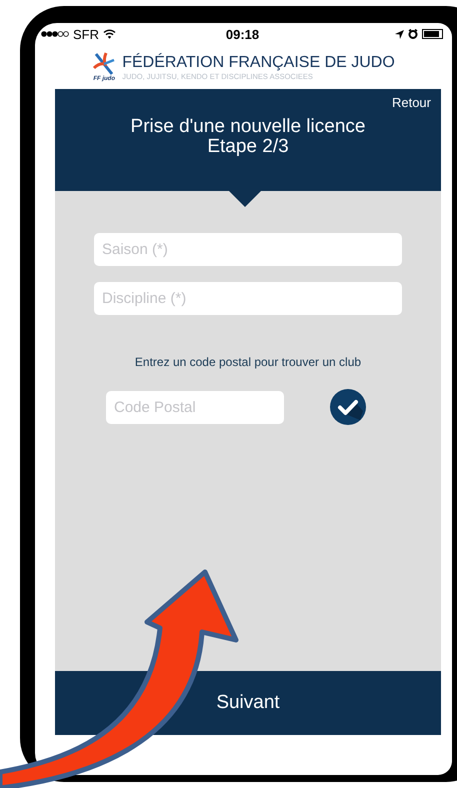 This screenshot has width=457, height=788. What do you see at coordinates (86, 34) in the screenshot?
I see `carrier-name: SFR` at bounding box center [86, 34].